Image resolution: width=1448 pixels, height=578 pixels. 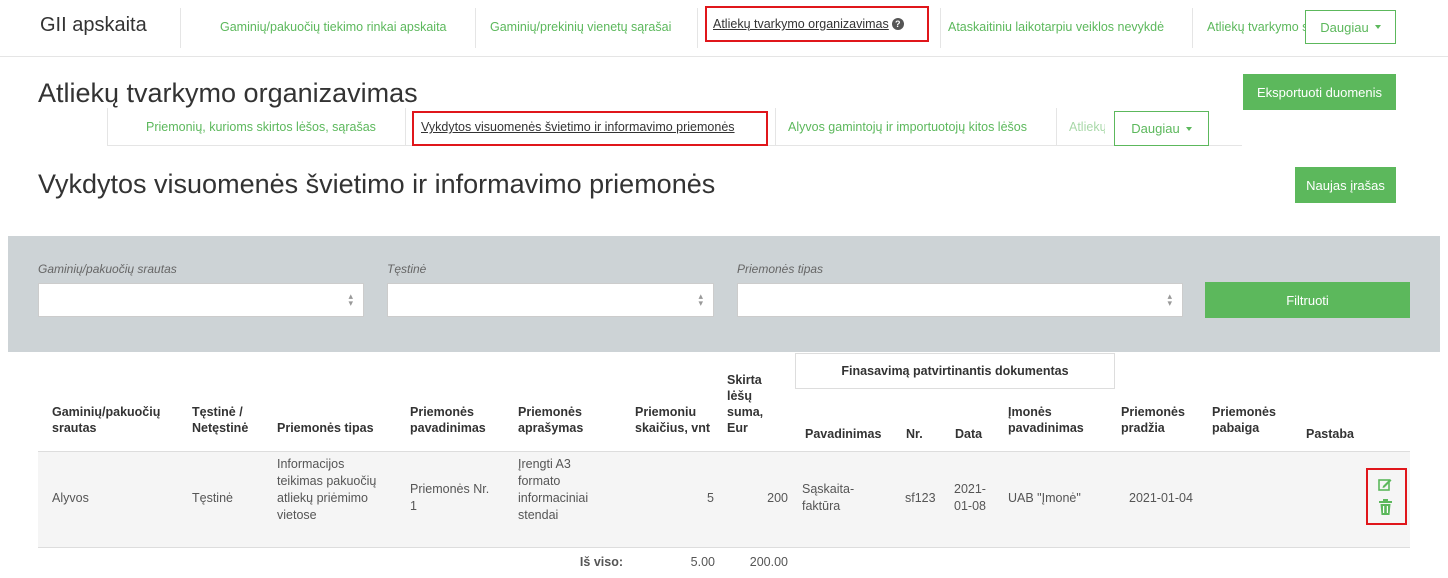 What do you see at coordinates (449, 498) in the screenshot?
I see `cell-name: Priemonės Nr. 1` at bounding box center [449, 498].